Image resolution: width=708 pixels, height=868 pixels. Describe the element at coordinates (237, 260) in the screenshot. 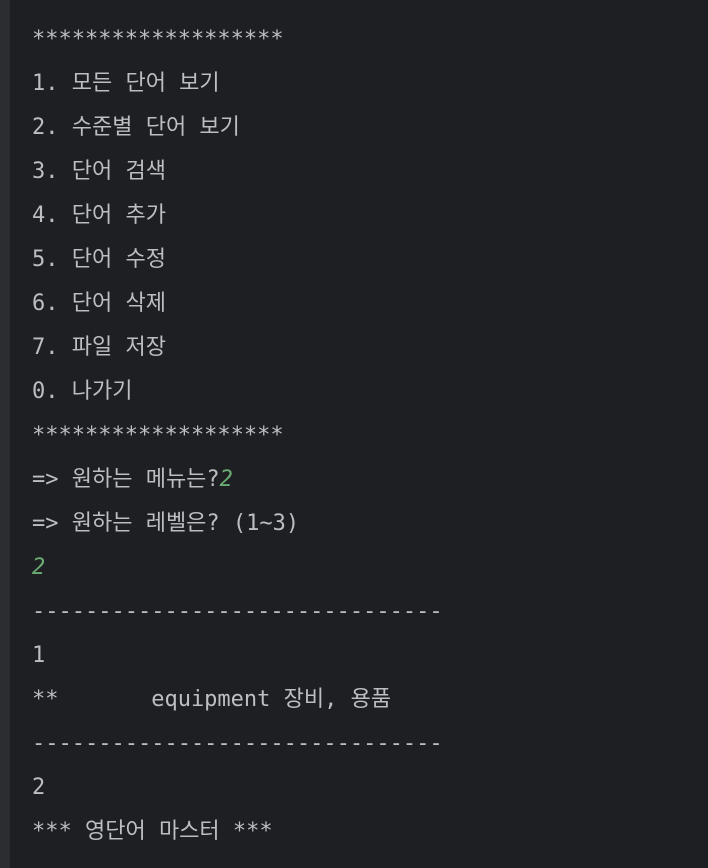

I see `console-line: 5. 단어 수정` at that location.